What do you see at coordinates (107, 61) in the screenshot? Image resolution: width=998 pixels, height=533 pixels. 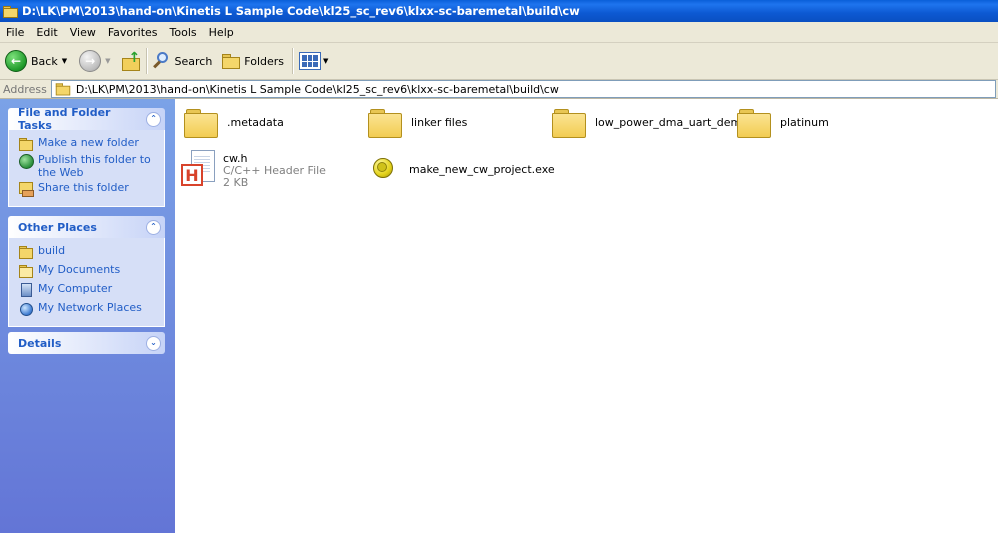 I see `forward-dropdown-icon: ▼` at bounding box center [107, 61].